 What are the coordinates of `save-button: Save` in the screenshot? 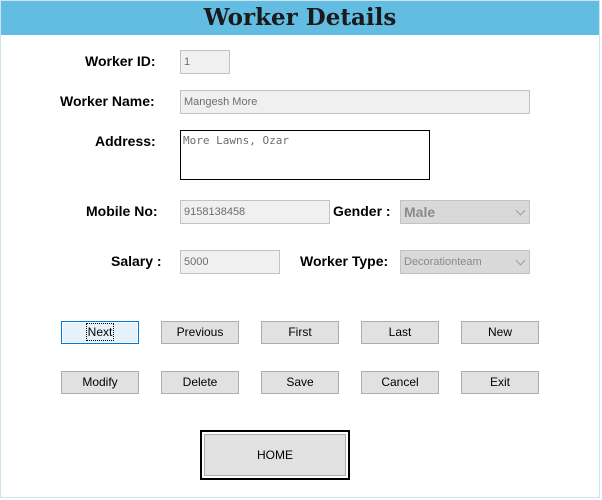 It's located at (300, 382).